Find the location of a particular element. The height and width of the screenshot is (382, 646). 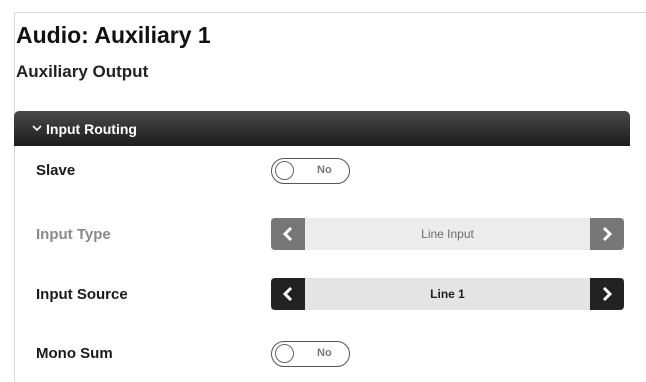

input-source-next-button is located at coordinates (607, 294).